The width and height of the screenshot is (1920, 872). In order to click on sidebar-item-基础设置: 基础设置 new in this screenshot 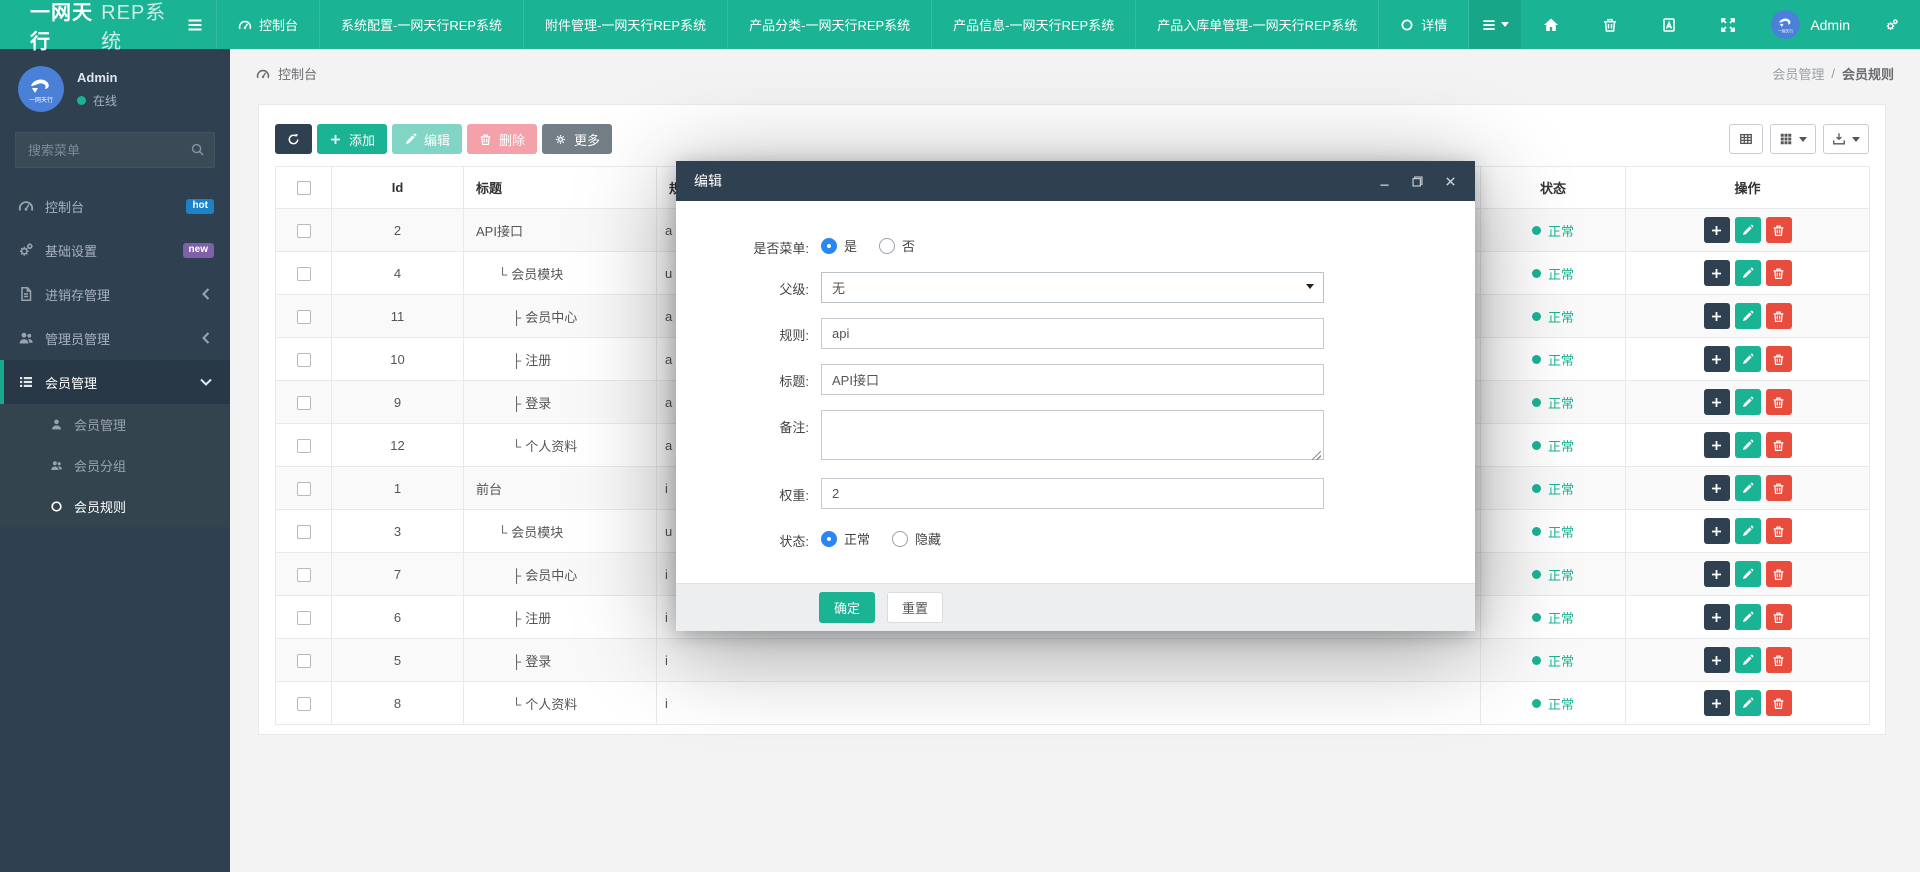, I will do `click(115, 250)`.